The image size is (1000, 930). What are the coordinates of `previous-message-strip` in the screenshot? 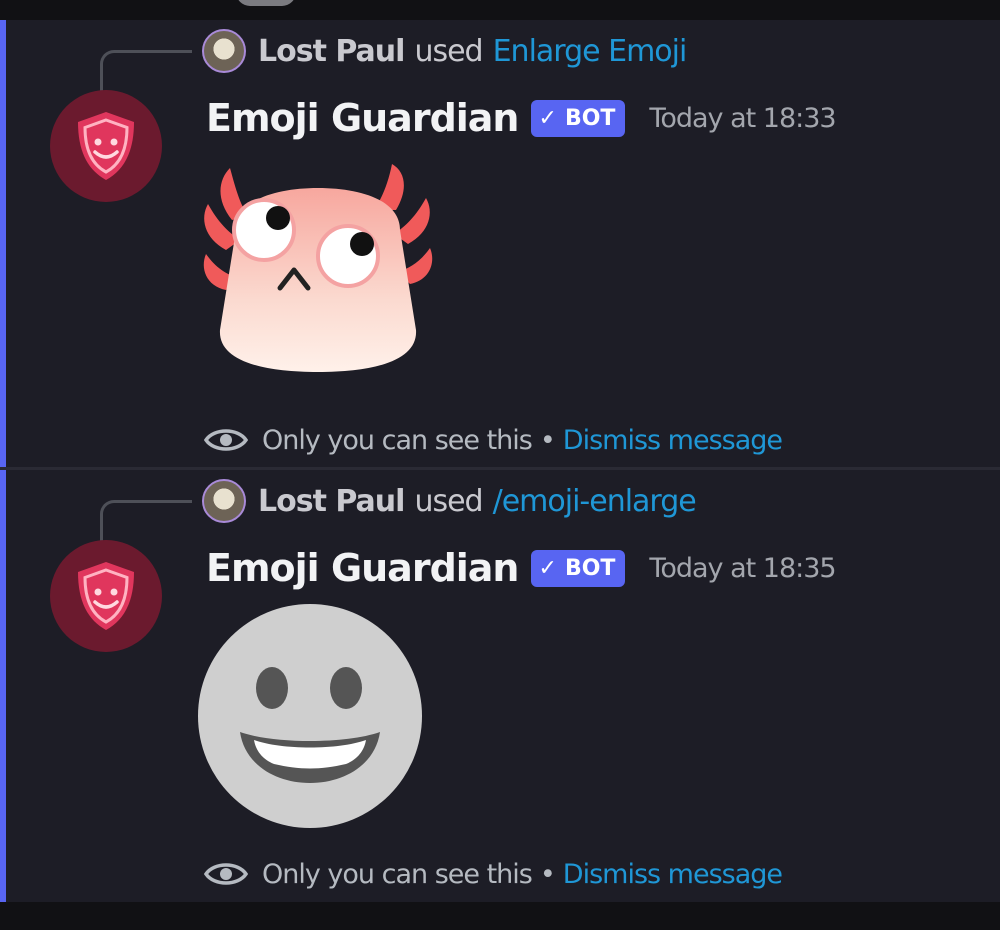 It's located at (500, 10).